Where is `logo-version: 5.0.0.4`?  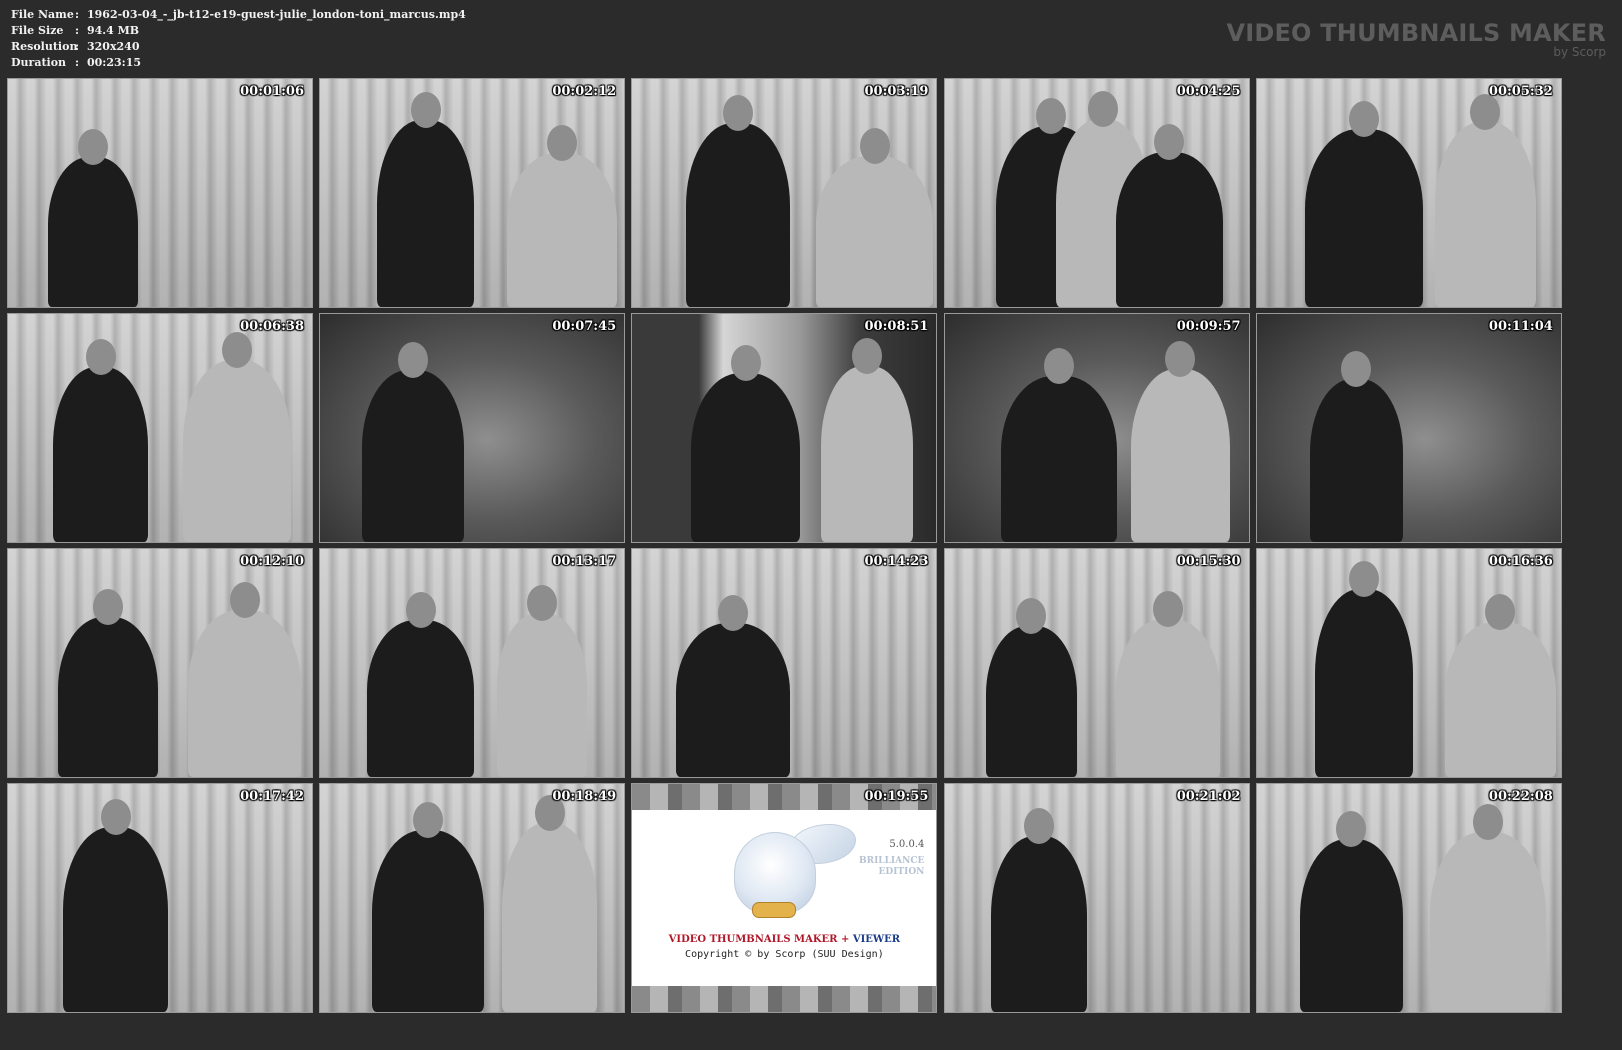 logo-version: 5.0.0.4 is located at coordinates (907, 844).